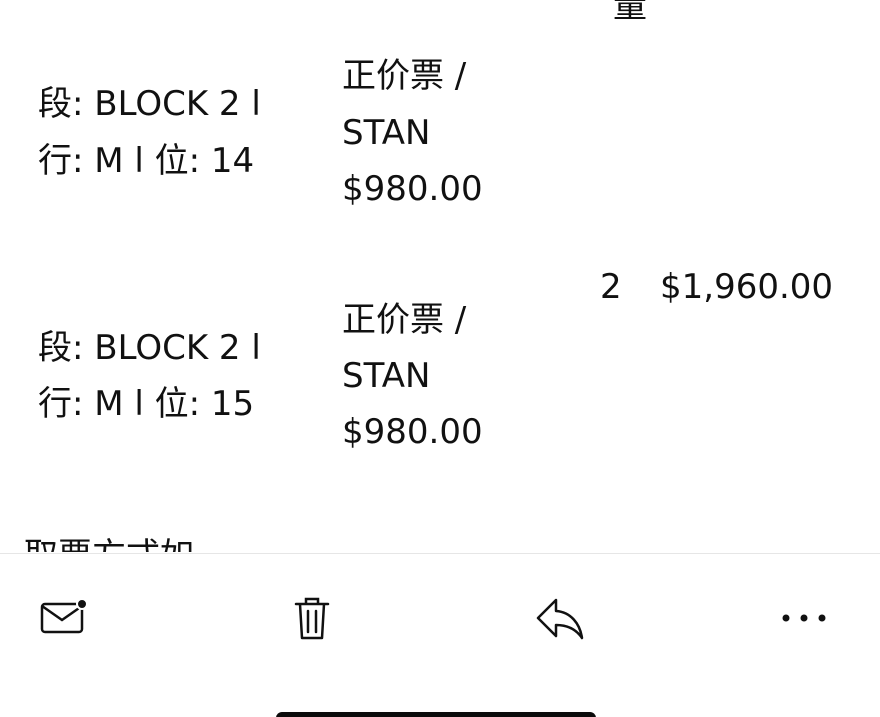 This screenshot has height=717, width=880. I want to click on quantity-value: 2, so click(611, 287).